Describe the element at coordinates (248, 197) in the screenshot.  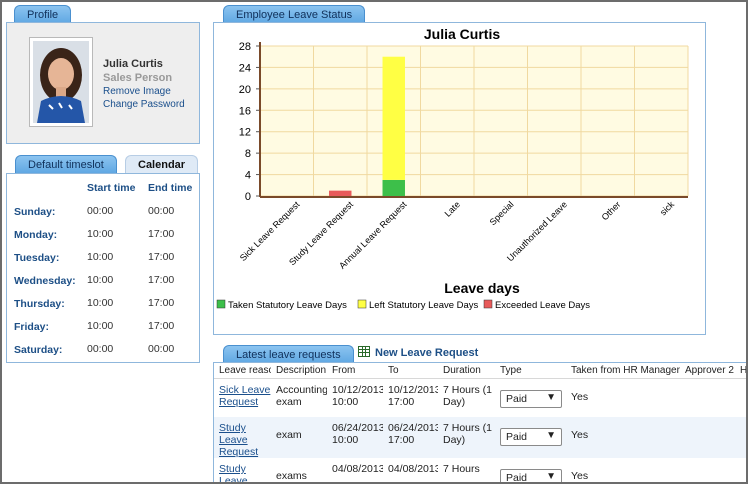
I see `y-tick-label: 0` at that location.